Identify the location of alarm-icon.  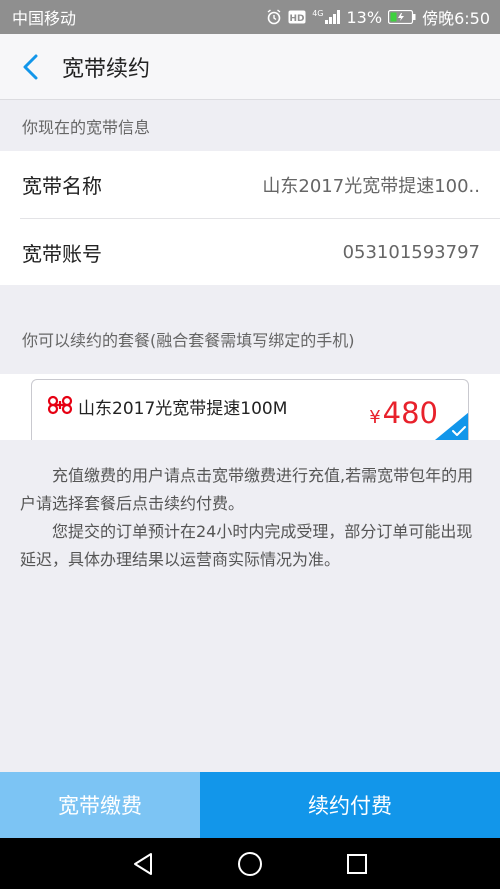
(274, 17).